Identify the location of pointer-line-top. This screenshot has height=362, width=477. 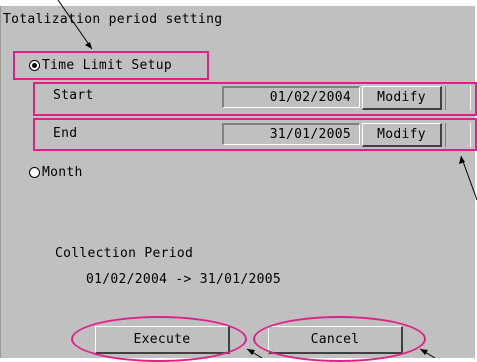
(75, 25).